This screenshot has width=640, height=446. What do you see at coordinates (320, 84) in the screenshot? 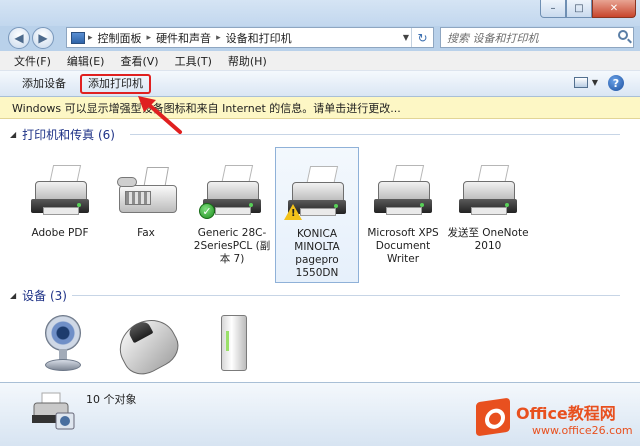
I see `command-bar: 添加设备 添加打印机 ▼ ?` at bounding box center [320, 84].